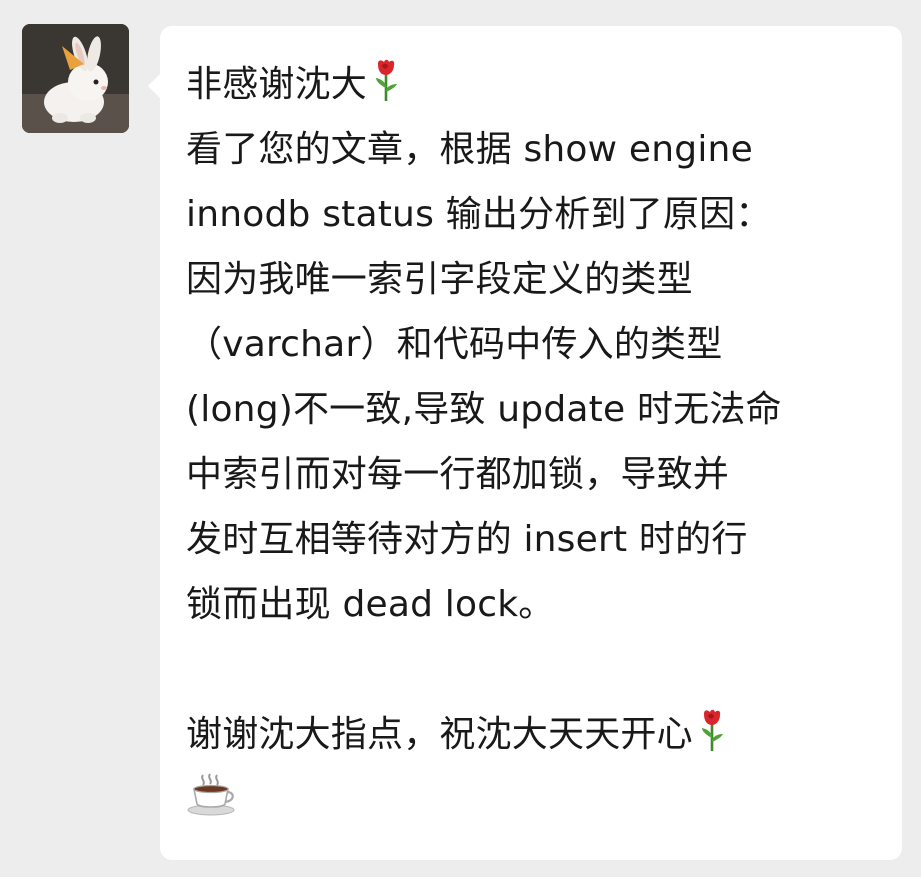 The image size is (921, 877). What do you see at coordinates (530, 734) in the screenshot?
I see `message-line-11: 谢谢沈大指点，祝沈大天天开心` at bounding box center [530, 734].